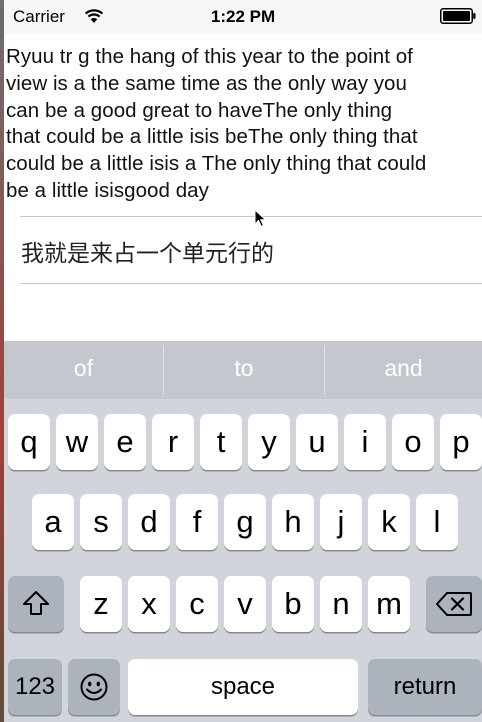 The image size is (482, 722). I want to click on return-key: return, so click(425, 687).